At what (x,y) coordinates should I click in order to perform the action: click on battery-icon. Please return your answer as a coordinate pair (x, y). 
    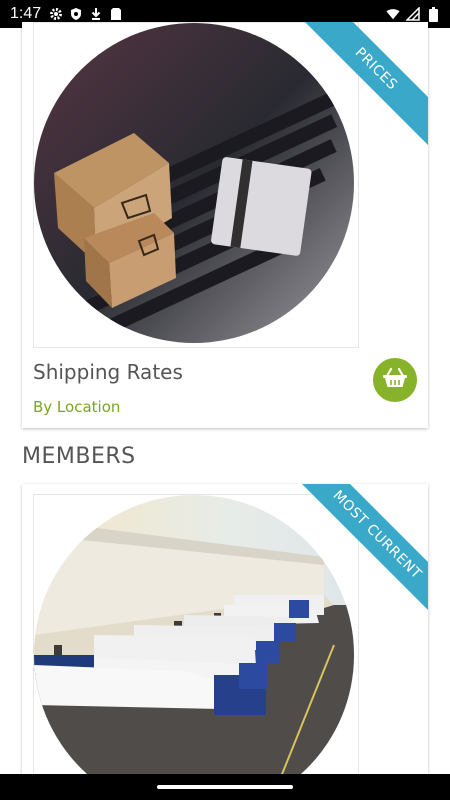
    Looking at the image, I should click on (433, 14).